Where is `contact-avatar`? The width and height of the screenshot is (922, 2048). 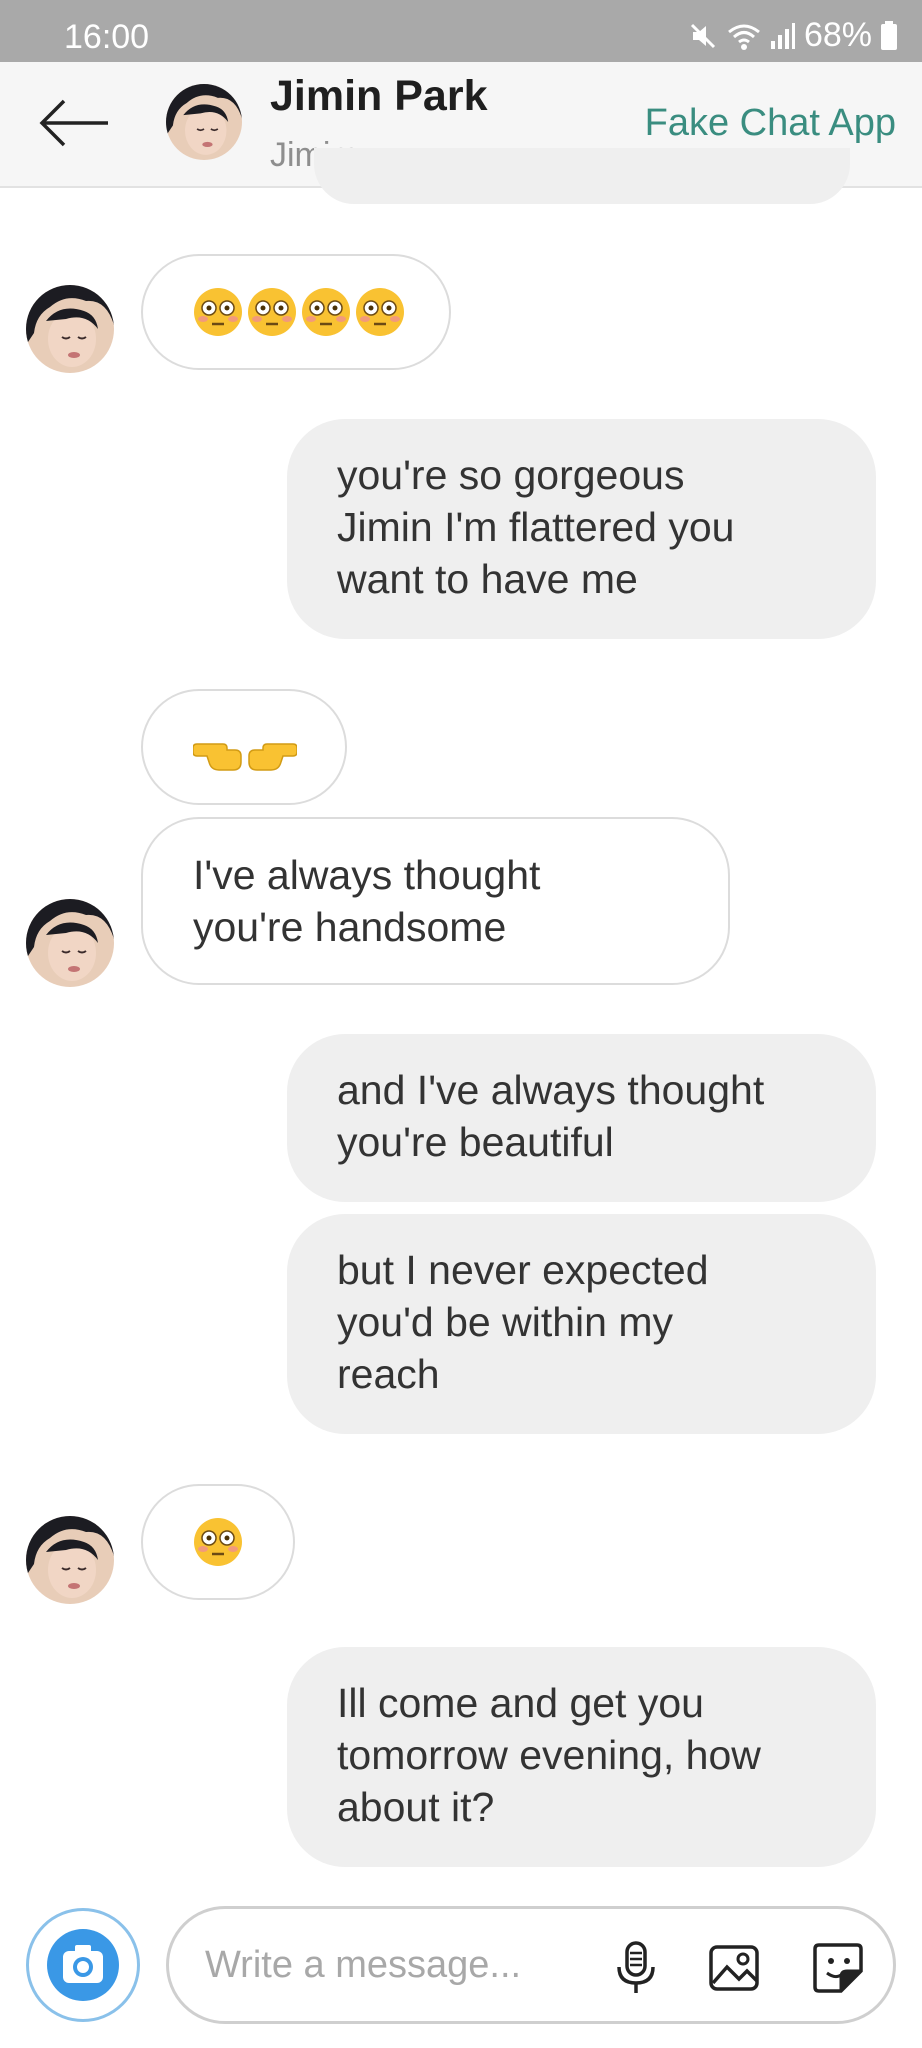
contact-avatar is located at coordinates (204, 122).